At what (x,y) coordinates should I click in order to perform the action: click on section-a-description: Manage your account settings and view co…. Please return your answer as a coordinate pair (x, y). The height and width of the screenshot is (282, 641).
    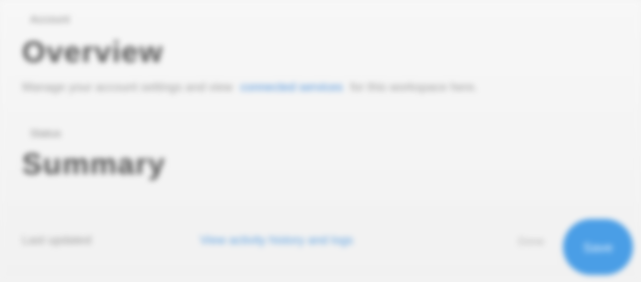
    Looking at the image, I should click on (282, 87).